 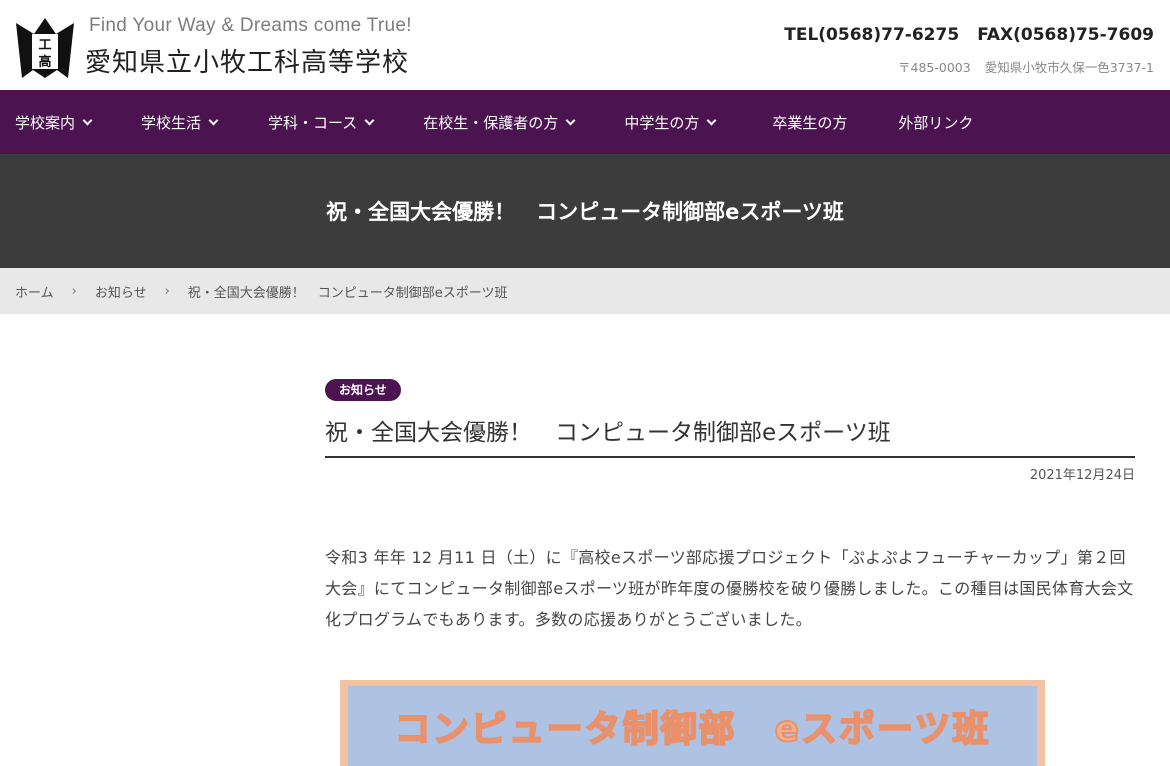 What do you see at coordinates (872, 35) in the screenshot?
I see `tel-number: TEL(0568)77-6275` at bounding box center [872, 35].